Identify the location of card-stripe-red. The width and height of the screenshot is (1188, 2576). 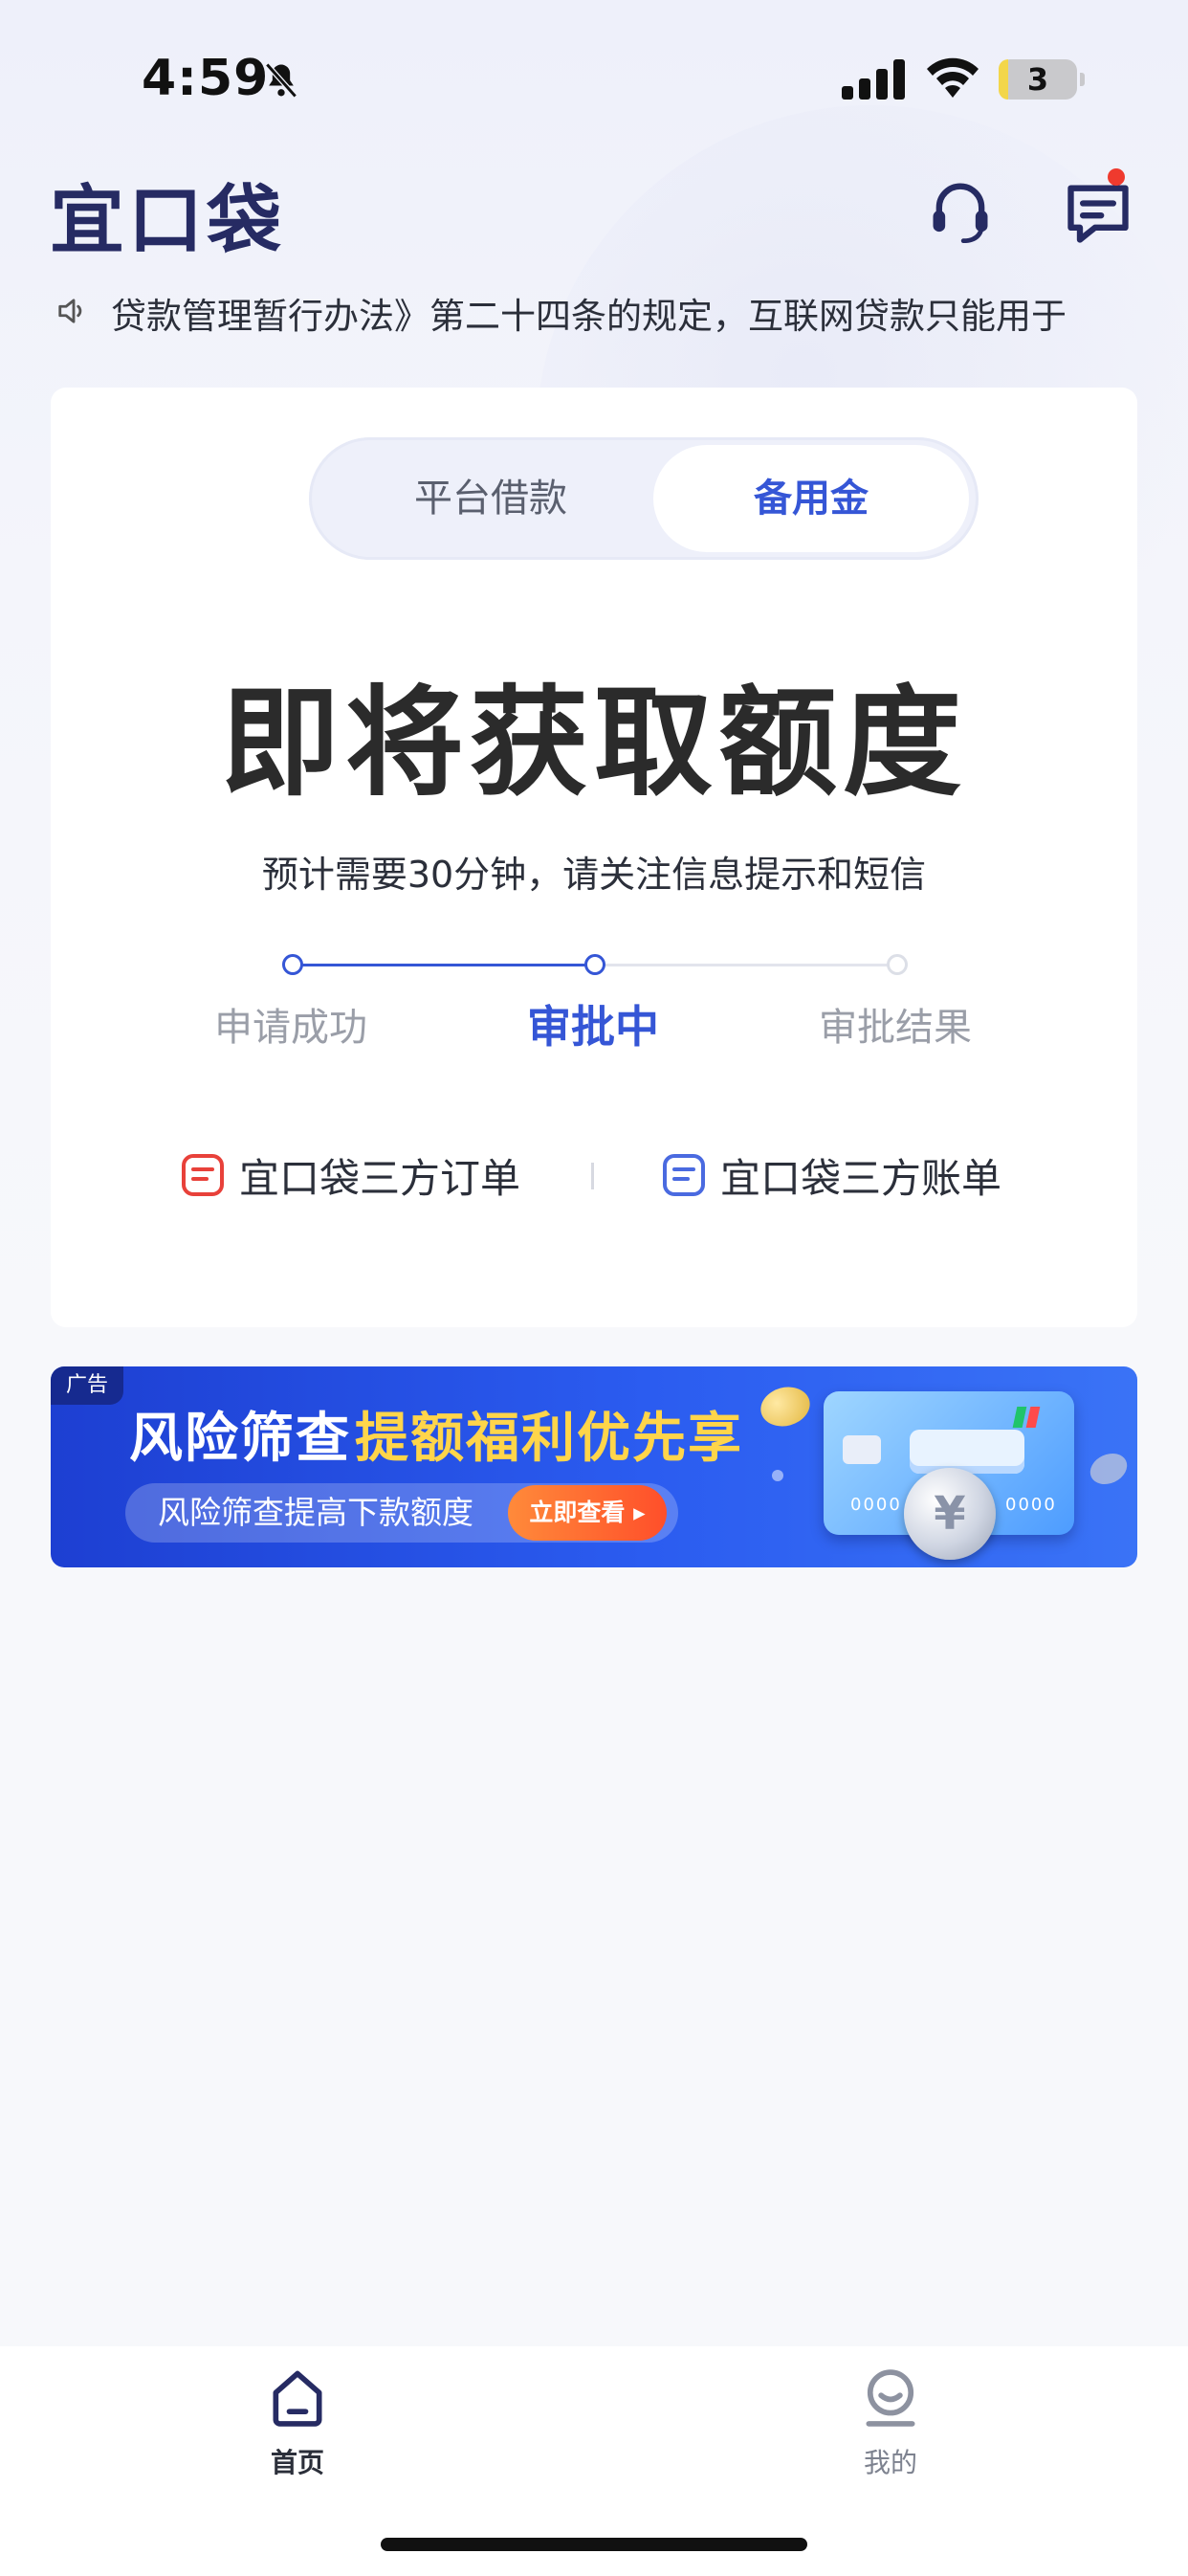
(1033, 1417).